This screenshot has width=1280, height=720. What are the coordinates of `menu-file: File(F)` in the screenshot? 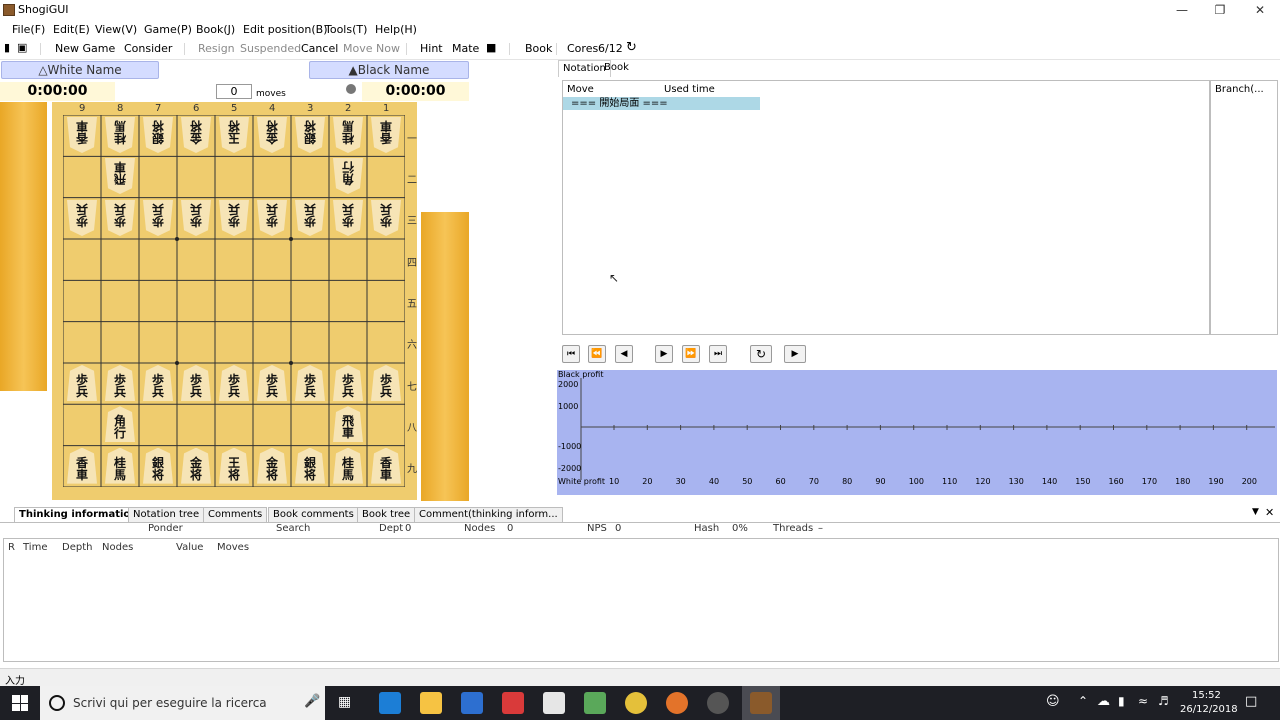 It's located at (28, 29).